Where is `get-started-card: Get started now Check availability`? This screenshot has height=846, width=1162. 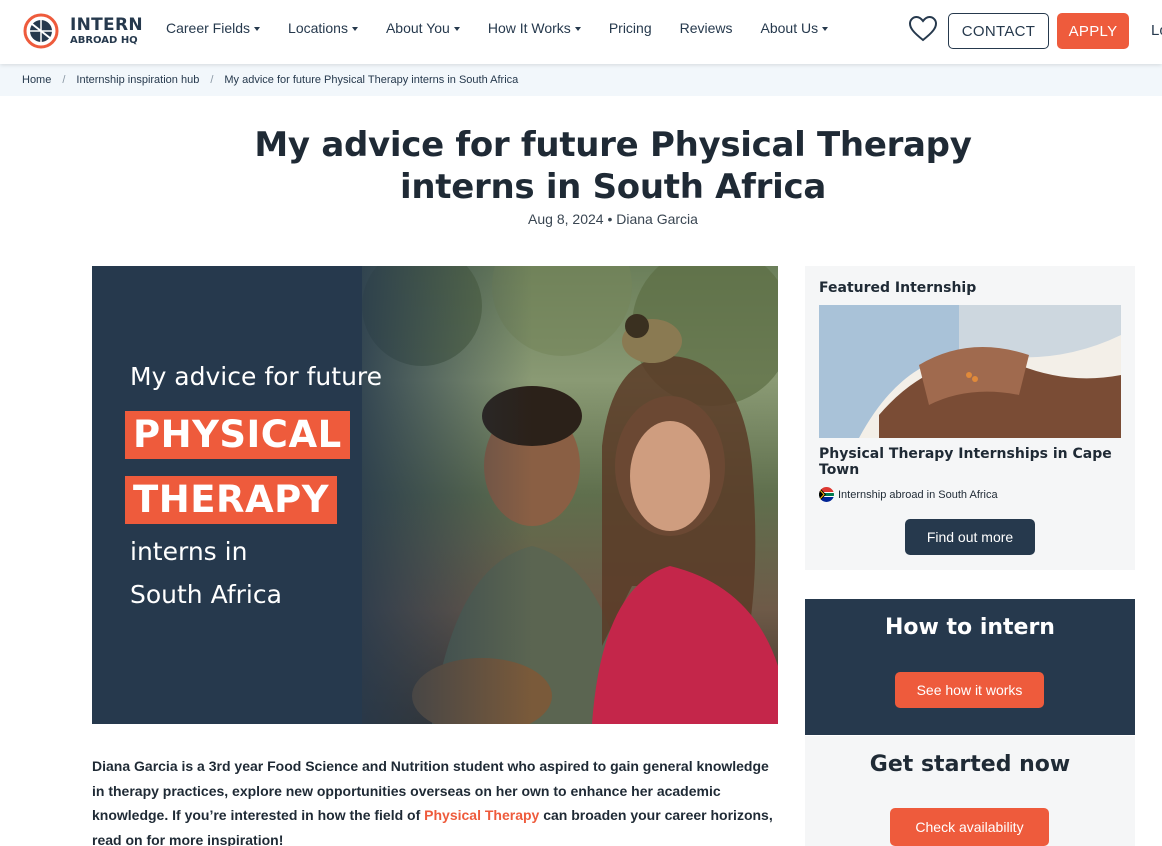 get-started-card: Get started now Check availability is located at coordinates (970, 791).